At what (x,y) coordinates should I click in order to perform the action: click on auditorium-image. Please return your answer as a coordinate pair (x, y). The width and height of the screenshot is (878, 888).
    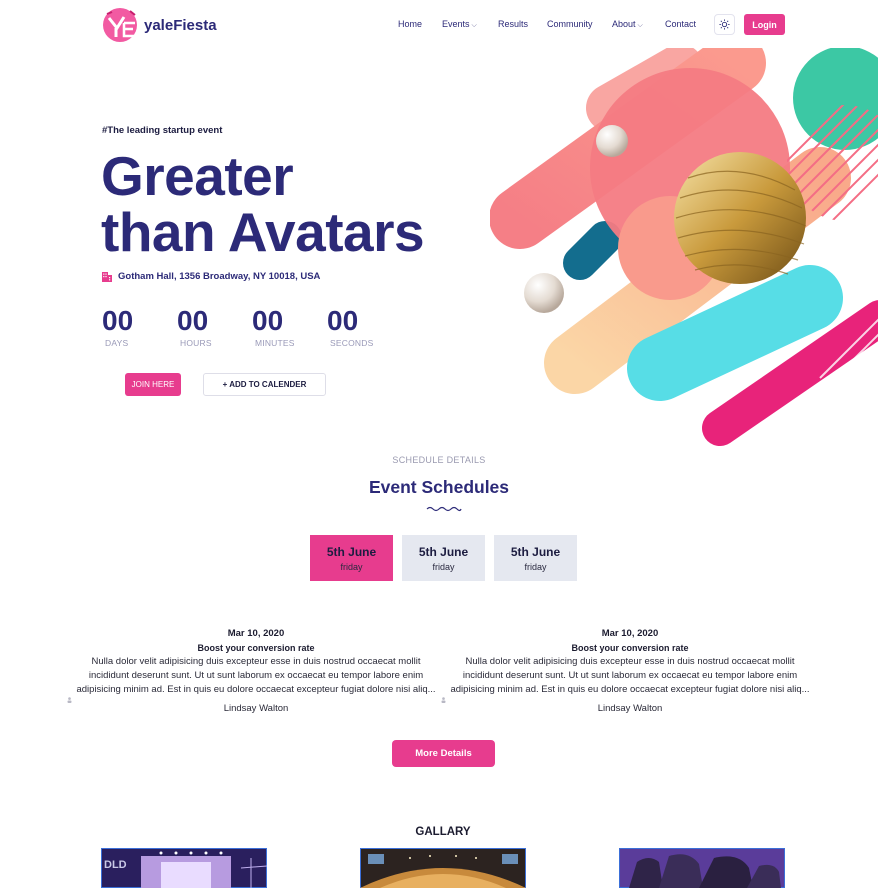
    Looking at the image, I should click on (443, 868).